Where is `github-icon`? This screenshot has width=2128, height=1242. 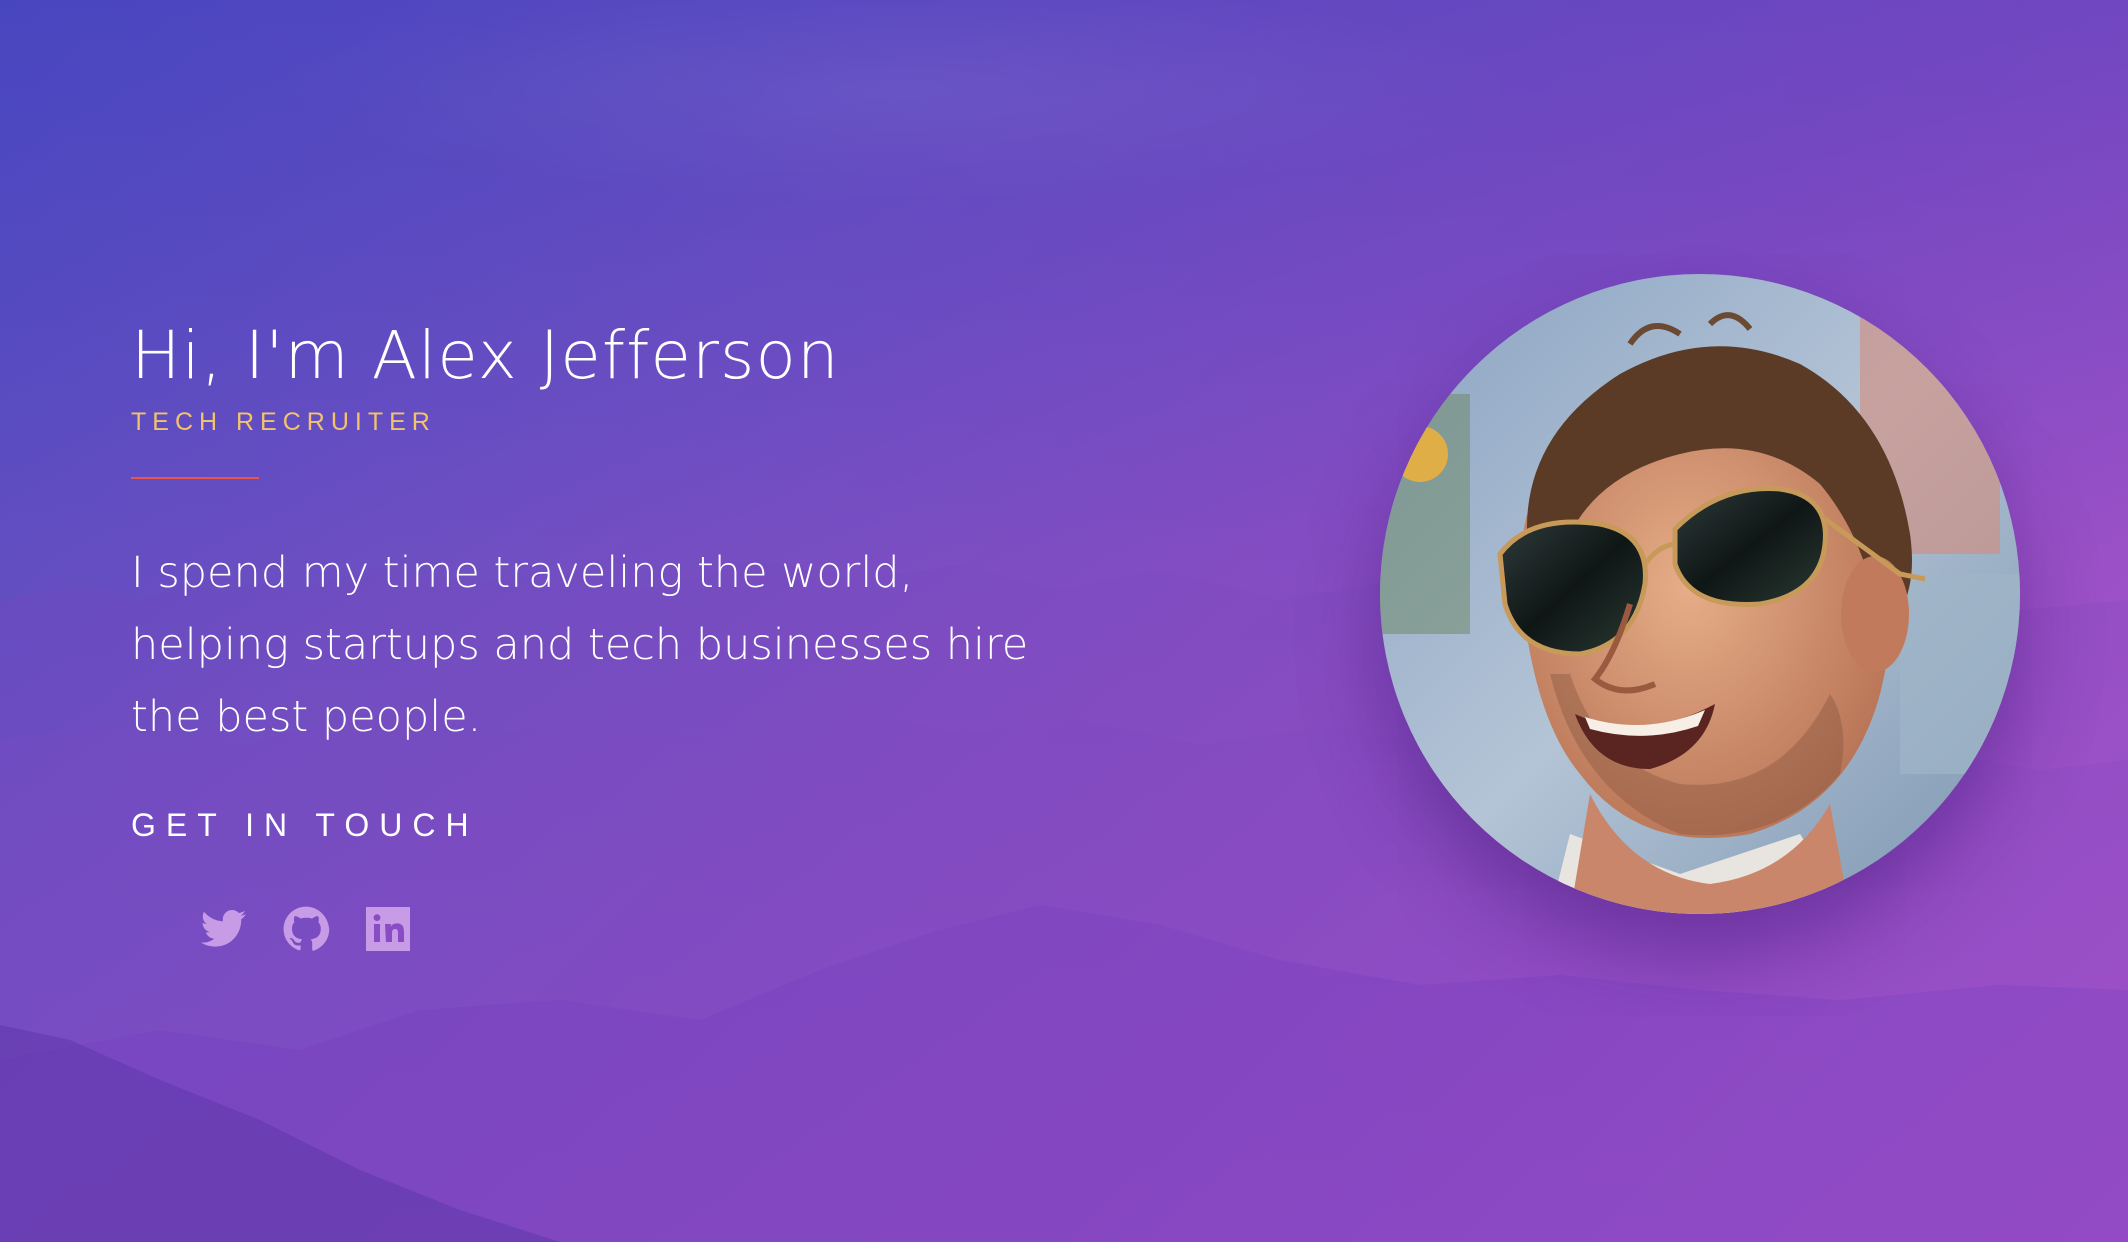
github-icon is located at coordinates (306, 928).